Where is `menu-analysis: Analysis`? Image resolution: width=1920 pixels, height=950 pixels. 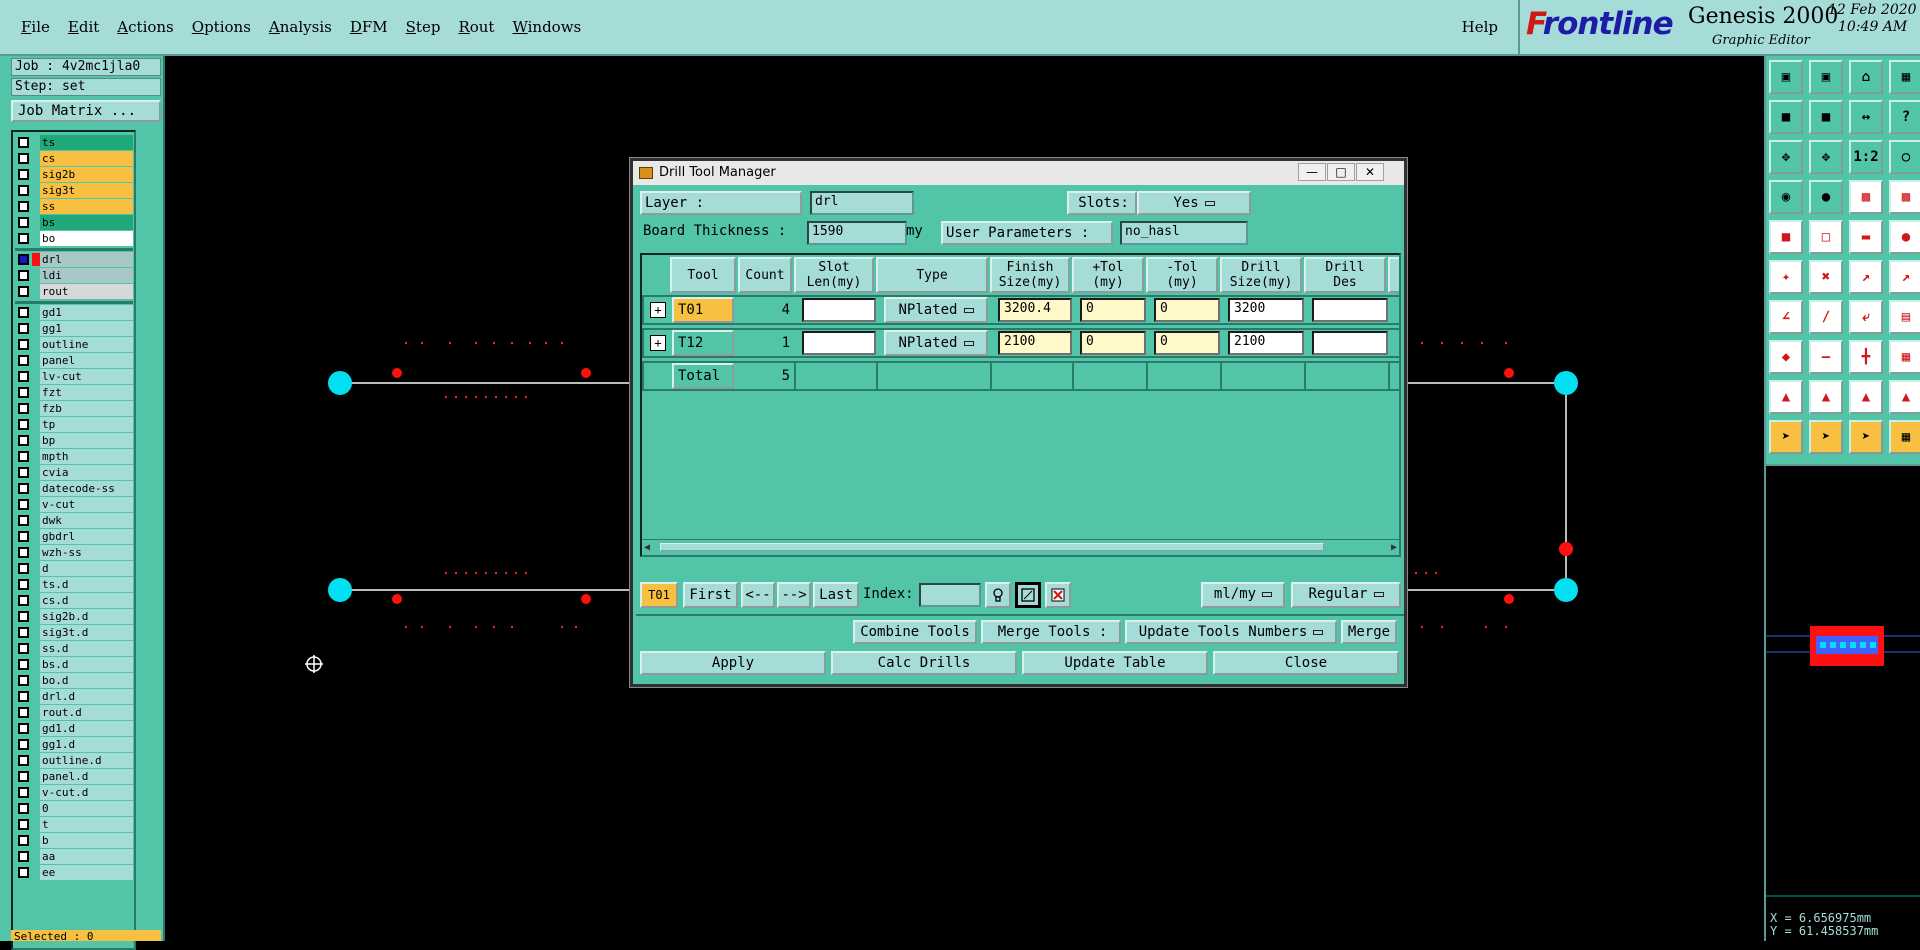 menu-analysis: Analysis is located at coordinates (300, 27).